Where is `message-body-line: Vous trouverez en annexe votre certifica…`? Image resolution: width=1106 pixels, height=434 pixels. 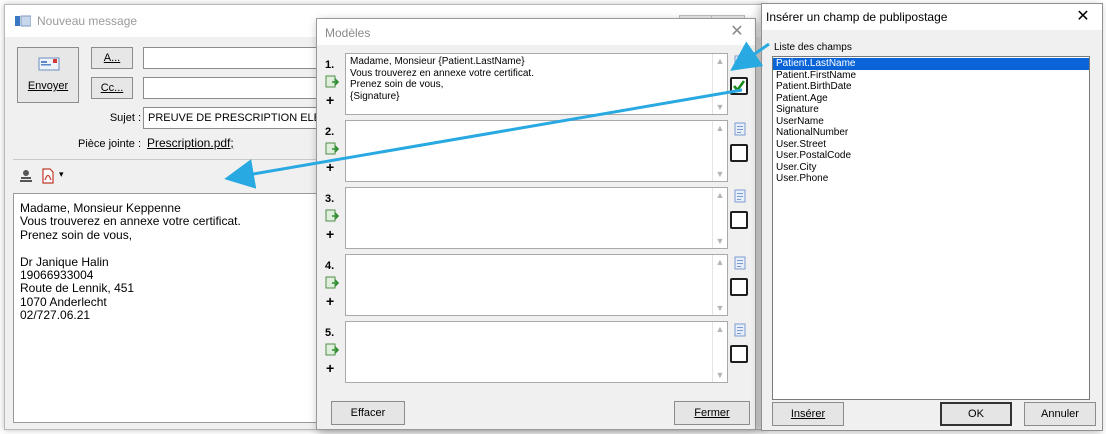 message-body-line: Vous trouverez en annexe votre certifica… is located at coordinates (130, 221).